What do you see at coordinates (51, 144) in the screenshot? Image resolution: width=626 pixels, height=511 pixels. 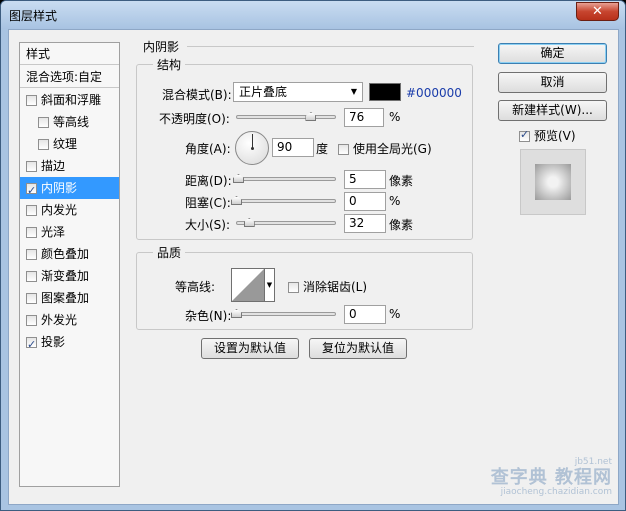 I see `style-list-item-content: 纹理` at bounding box center [51, 144].